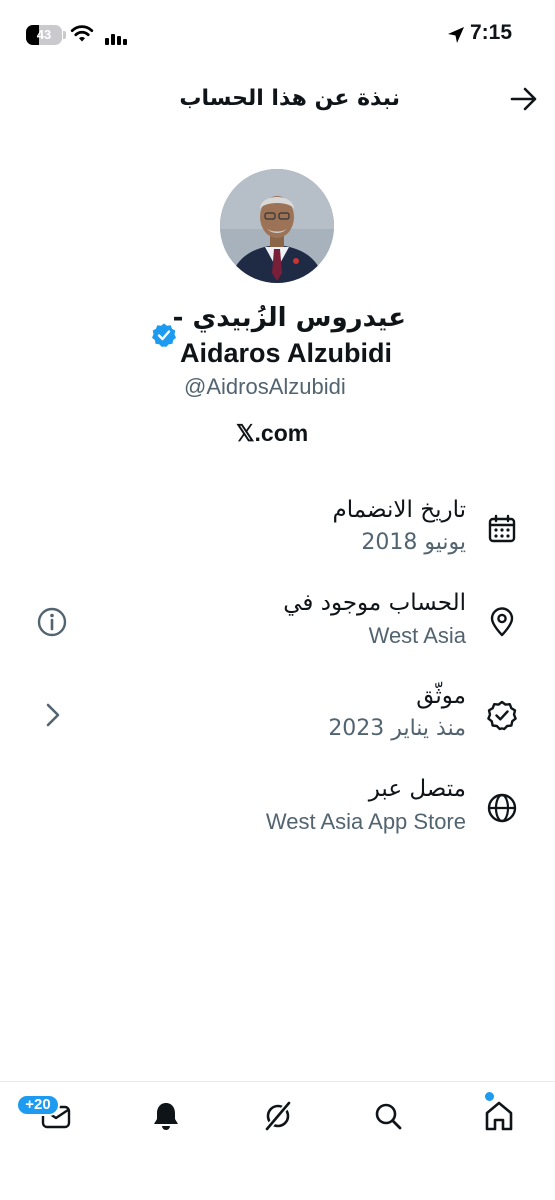  I want to click on tab-notifications, so click(166, 1116).